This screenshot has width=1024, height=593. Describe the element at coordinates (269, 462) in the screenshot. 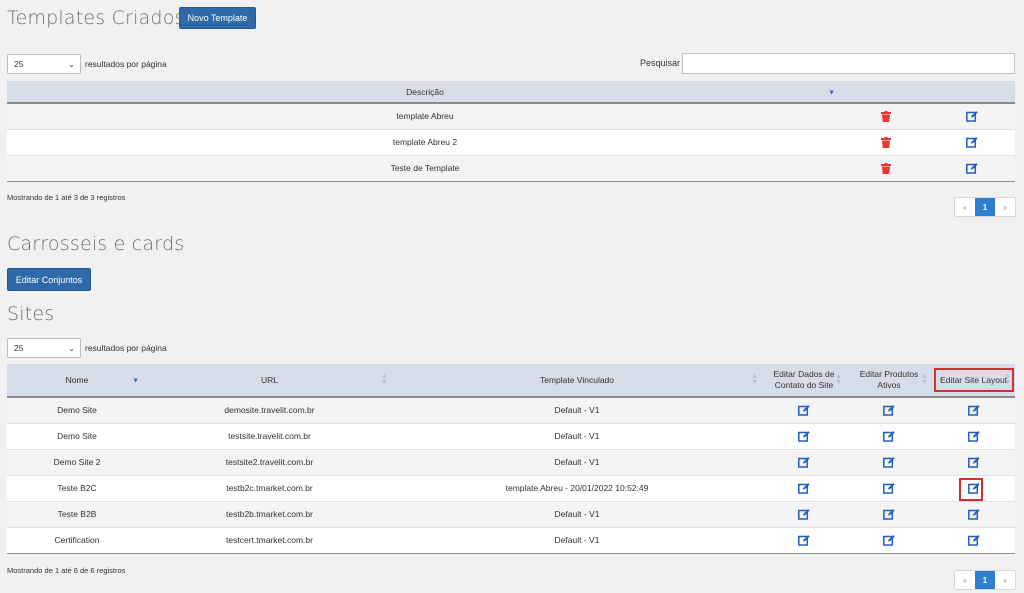

I see `site-url: testsite2.travelit.com.br` at that location.